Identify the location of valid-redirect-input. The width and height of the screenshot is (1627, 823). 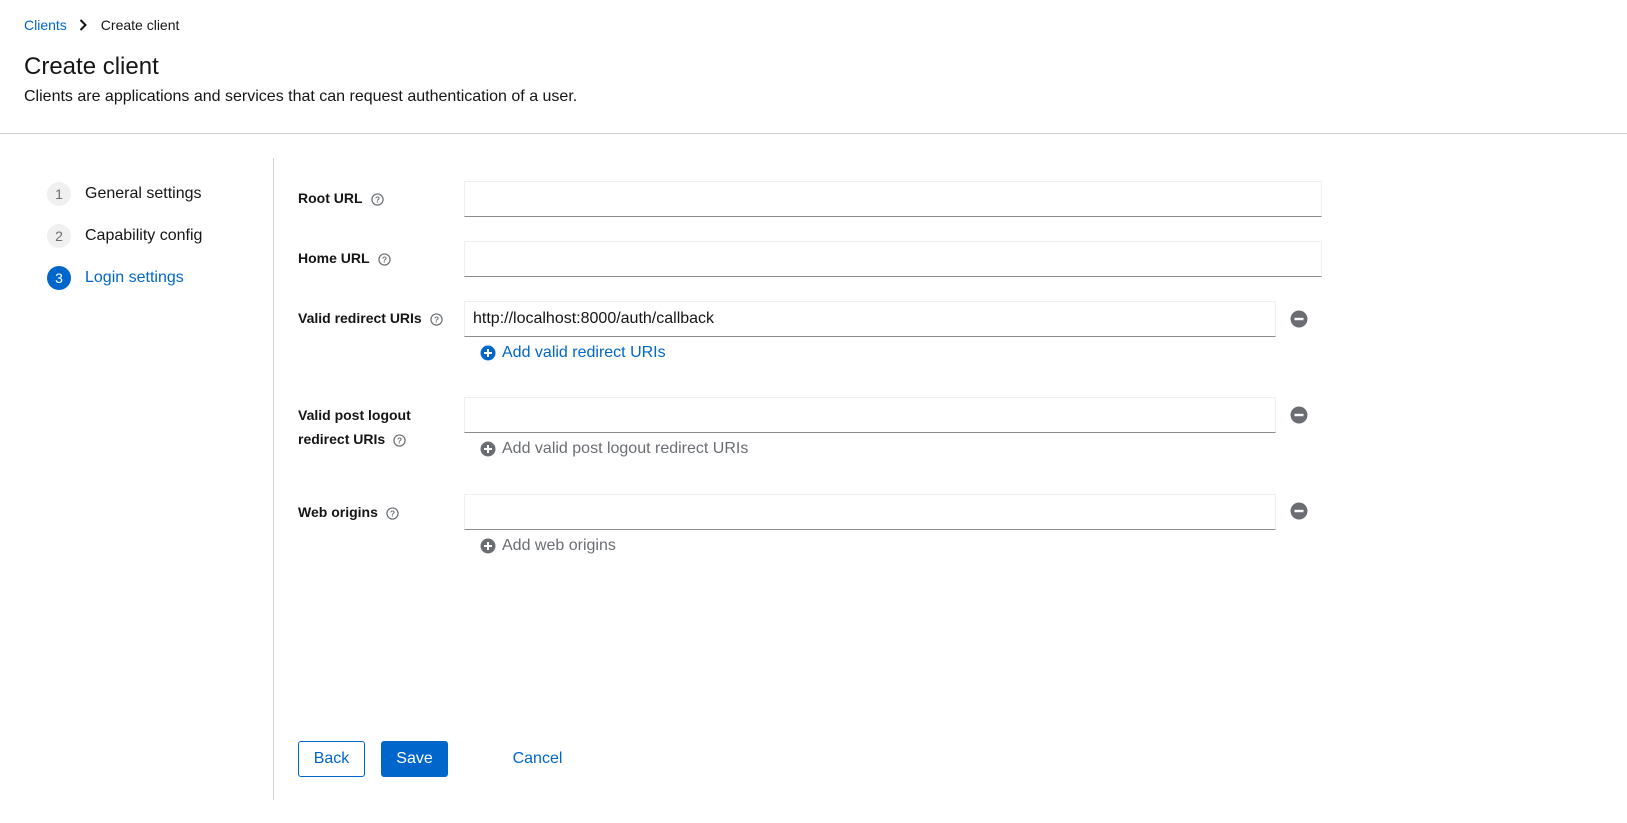
(870, 319).